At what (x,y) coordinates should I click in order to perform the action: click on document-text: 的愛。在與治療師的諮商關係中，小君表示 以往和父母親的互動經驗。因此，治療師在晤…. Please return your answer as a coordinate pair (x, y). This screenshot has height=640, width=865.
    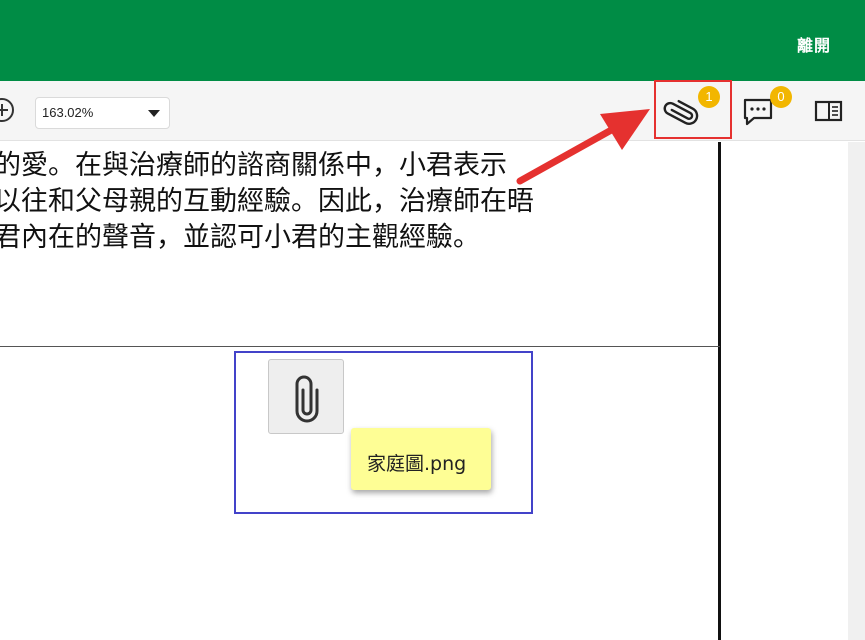
    Looking at the image, I should click on (267, 202).